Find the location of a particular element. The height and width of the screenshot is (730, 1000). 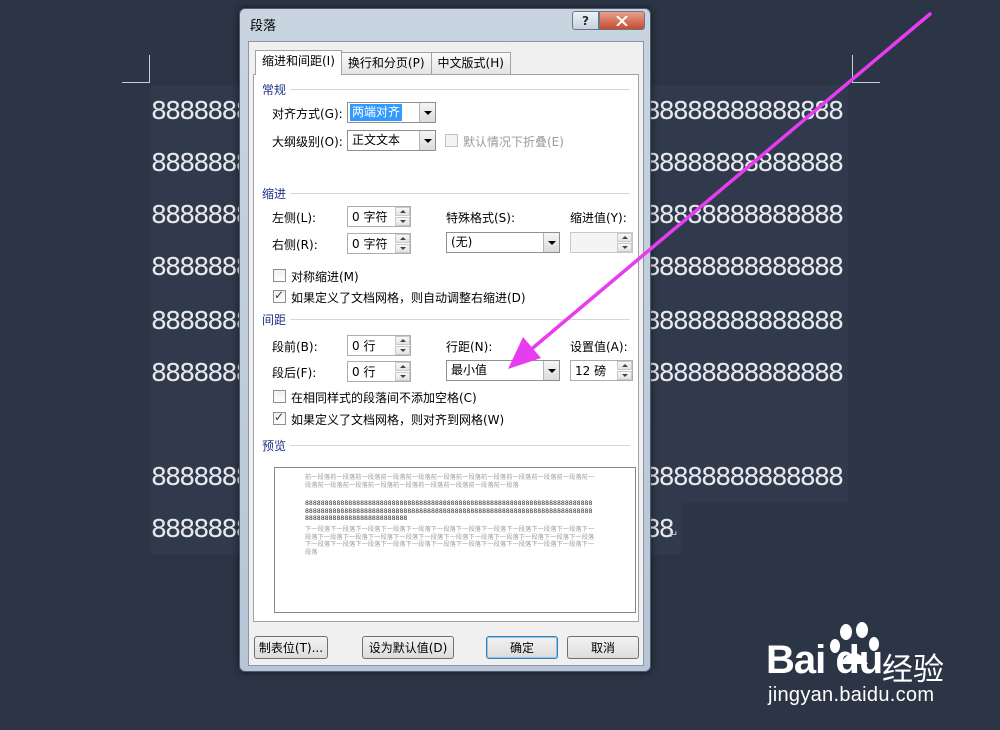

watermark: Bai du 经验 jingyan.baidu.com is located at coordinates (875, 670).